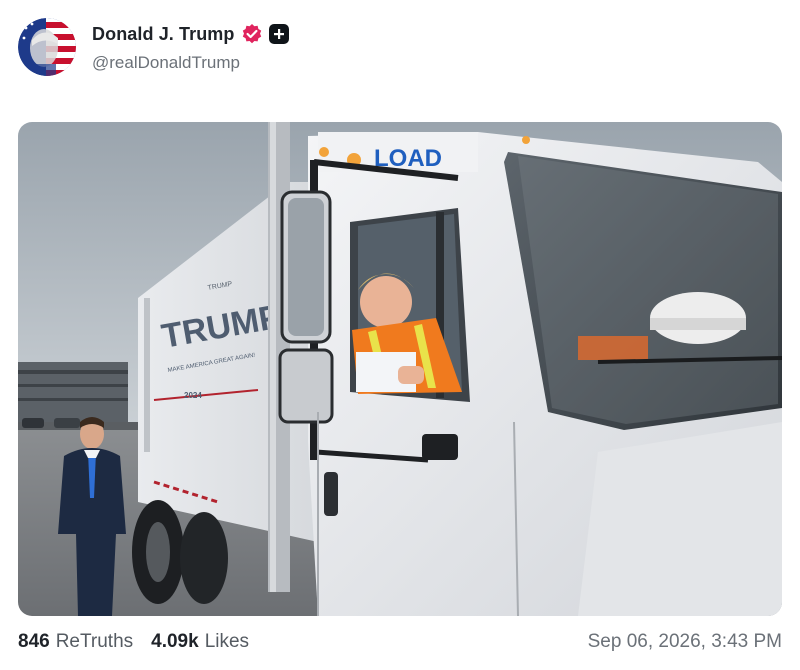 This screenshot has height=670, width=800. I want to click on retruths-count: 846, so click(34, 641).